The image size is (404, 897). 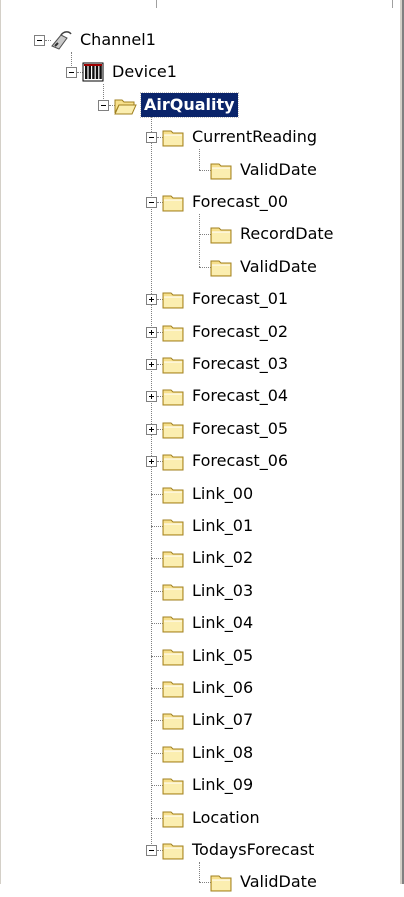 What do you see at coordinates (240, 299) in the screenshot?
I see `tree-node-forecast-01: Forecast_01` at bounding box center [240, 299].